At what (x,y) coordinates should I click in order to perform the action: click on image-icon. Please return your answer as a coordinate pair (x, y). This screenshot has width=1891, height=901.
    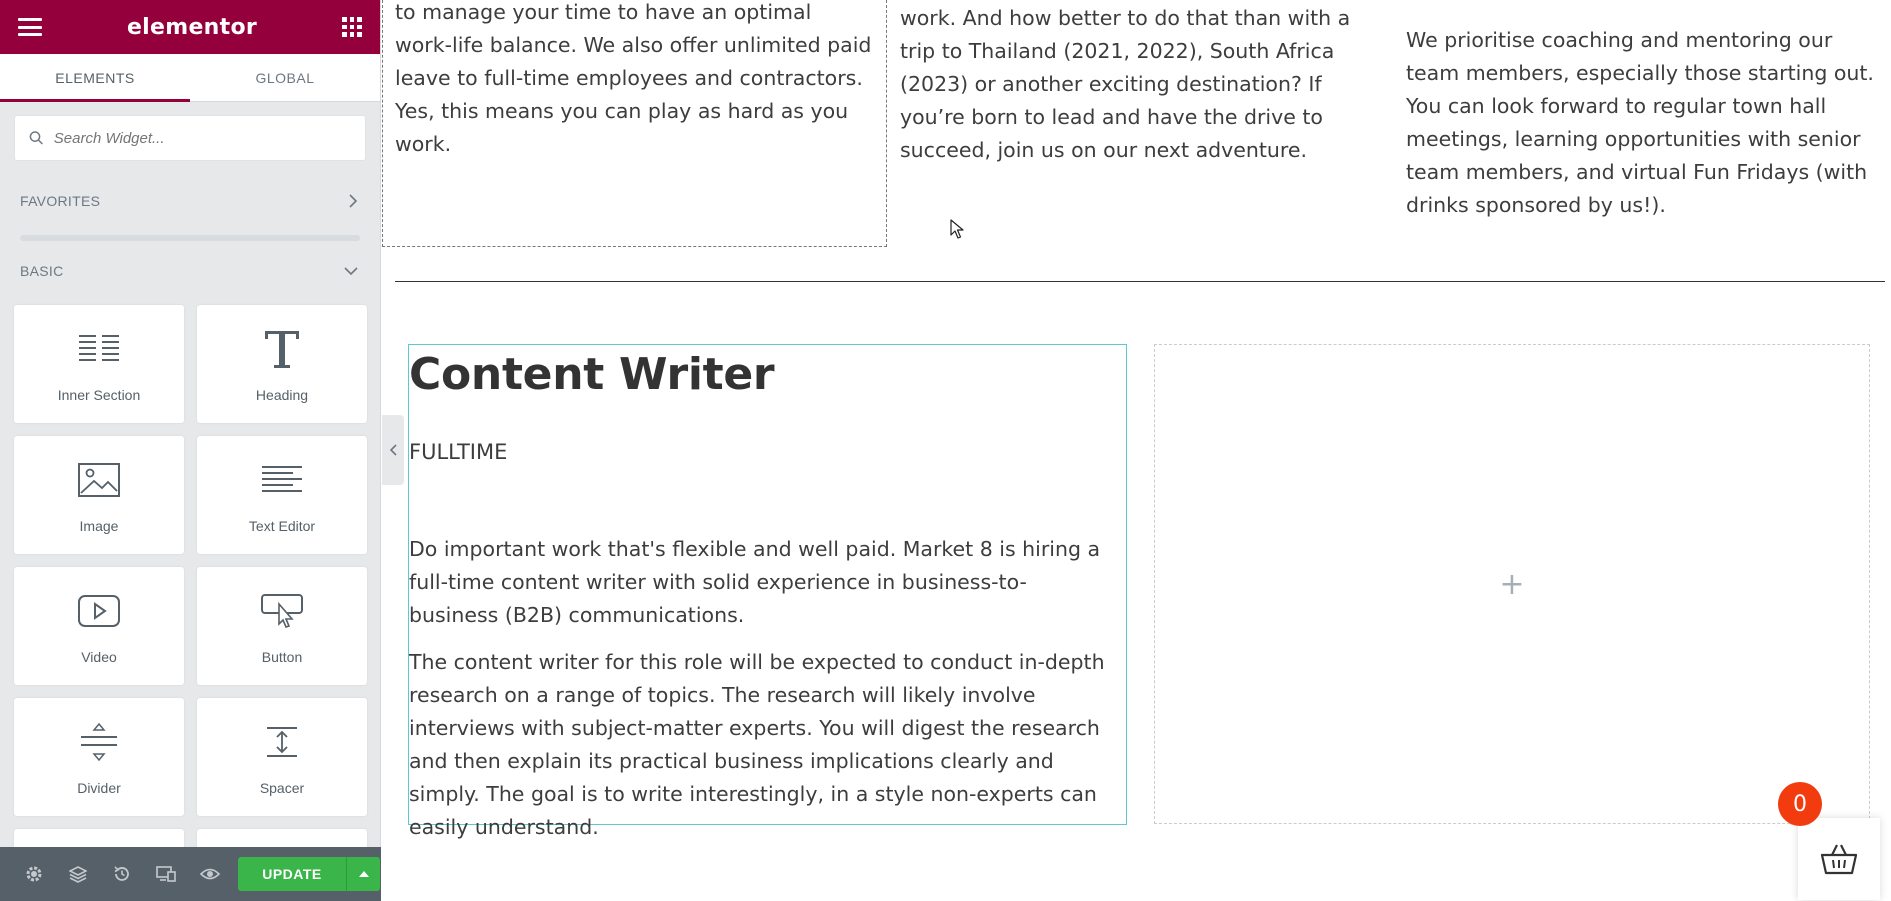
    Looking at the image, I should click on (99, 480).